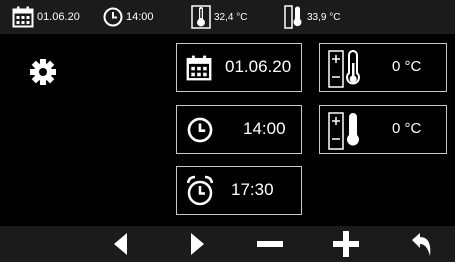 The width and height of the screenshot is (455, 262). I want to click on temp-offset-1-setting: 0 °C, so click(383, 67).